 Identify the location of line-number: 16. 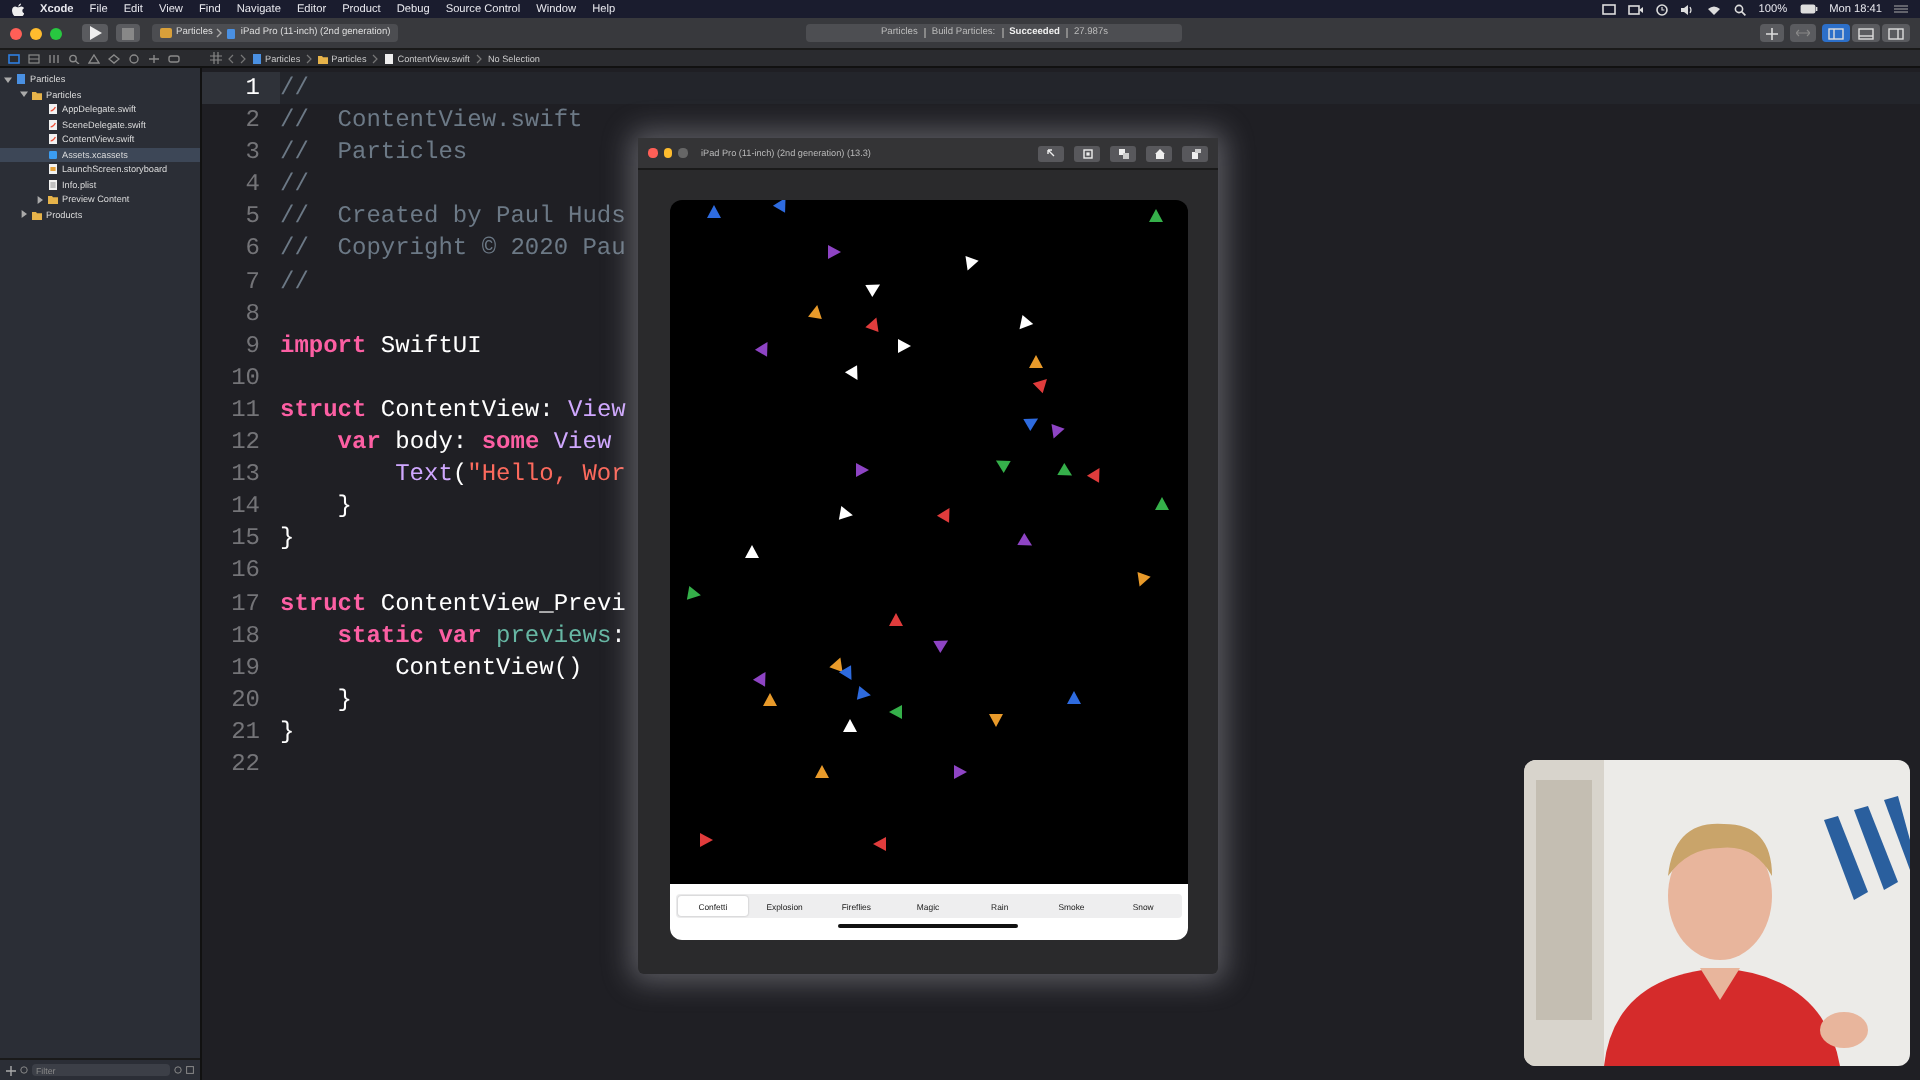
(245, 570).